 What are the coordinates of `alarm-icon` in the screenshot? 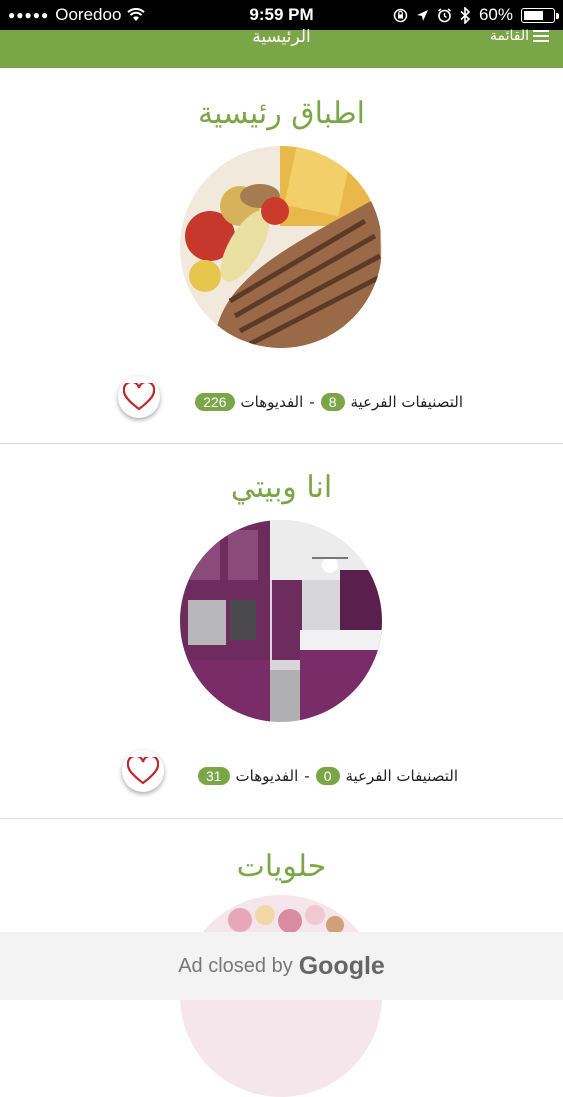 It's located at (444, 14).